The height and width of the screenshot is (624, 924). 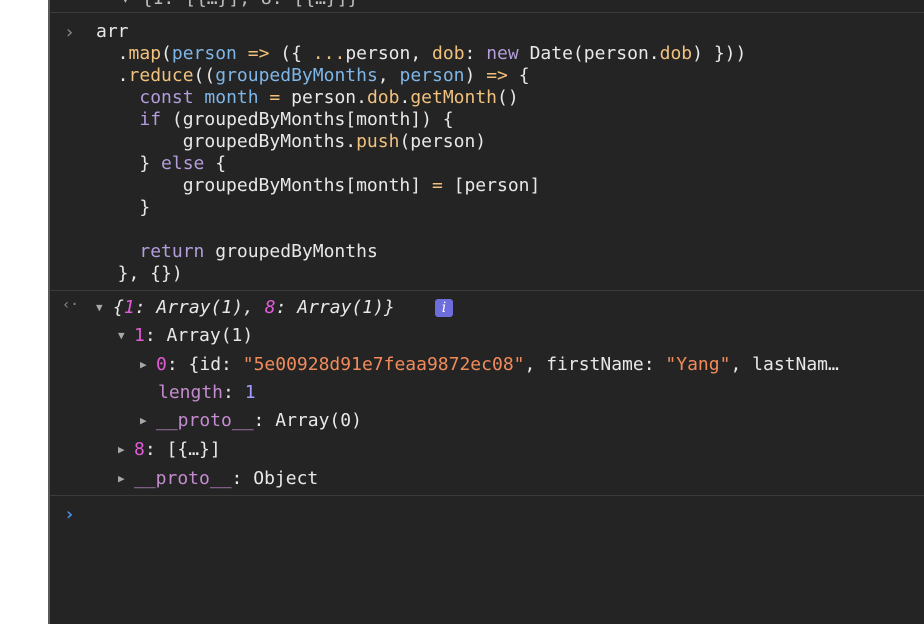 What do you see at coordinates (296, 119) in the screenshot?
I see `code-line: if (groupedByMonths[month]) {` at bounding box center [296, 119].